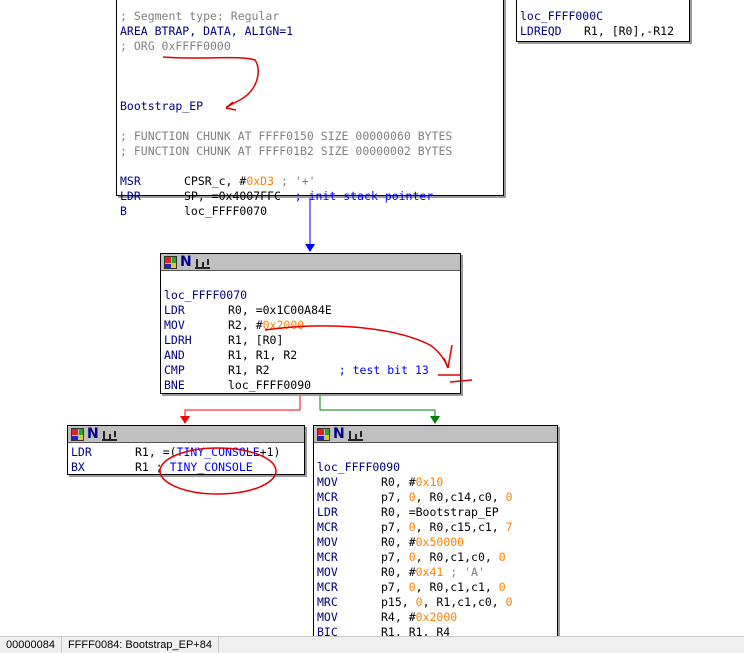 The width and height of the screenshot is (744, 653). Describe the element at coordinates (196, 370) in the screenshot. I see `mnemonic: CMP` at that location.